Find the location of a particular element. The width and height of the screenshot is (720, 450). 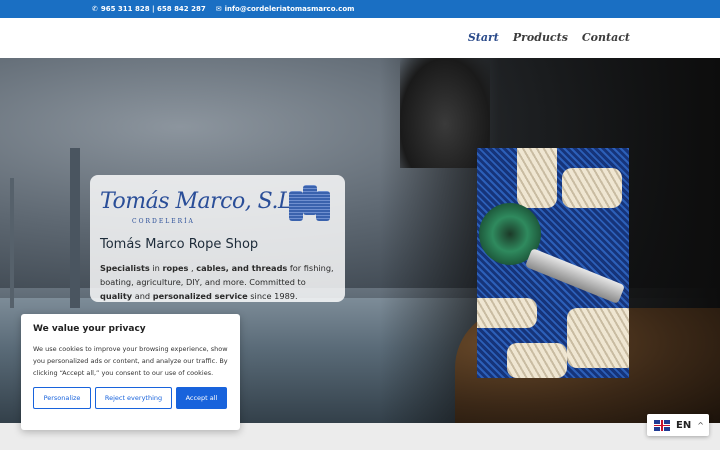

language-code: EN is located at coordinates (684, 425).